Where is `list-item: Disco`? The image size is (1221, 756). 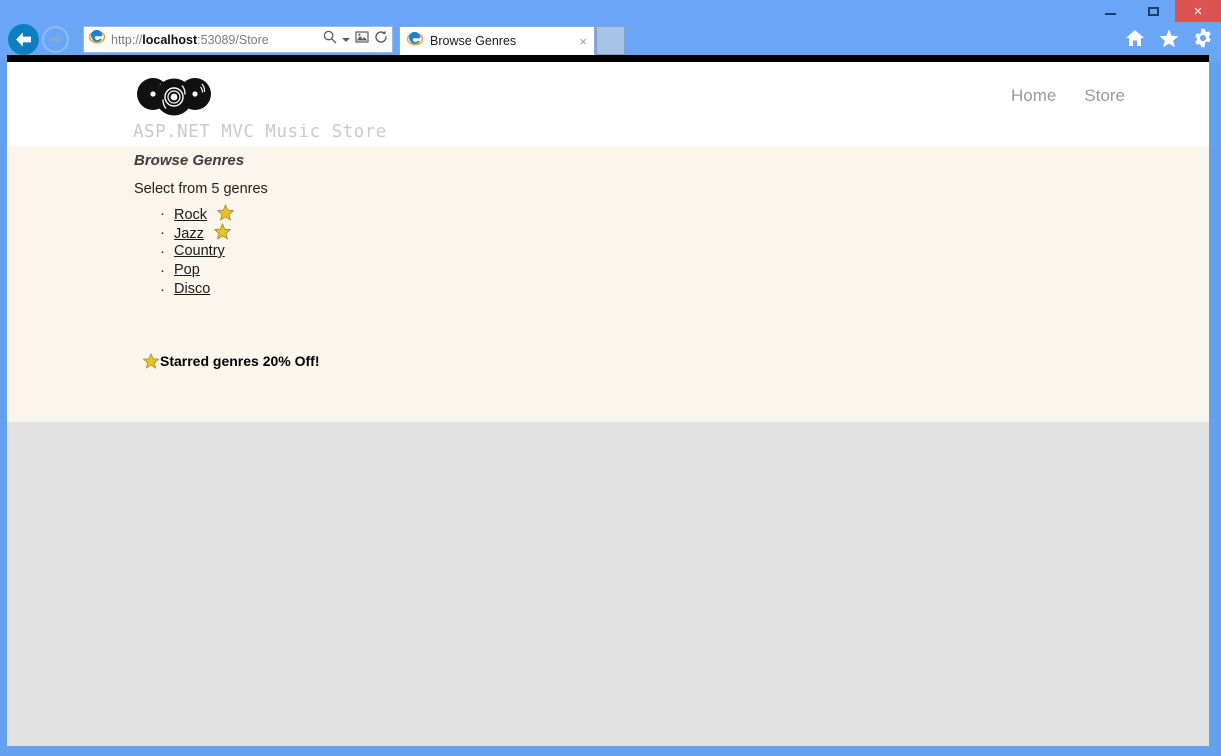
list-item: Disco is located at coordinates (197, 289).